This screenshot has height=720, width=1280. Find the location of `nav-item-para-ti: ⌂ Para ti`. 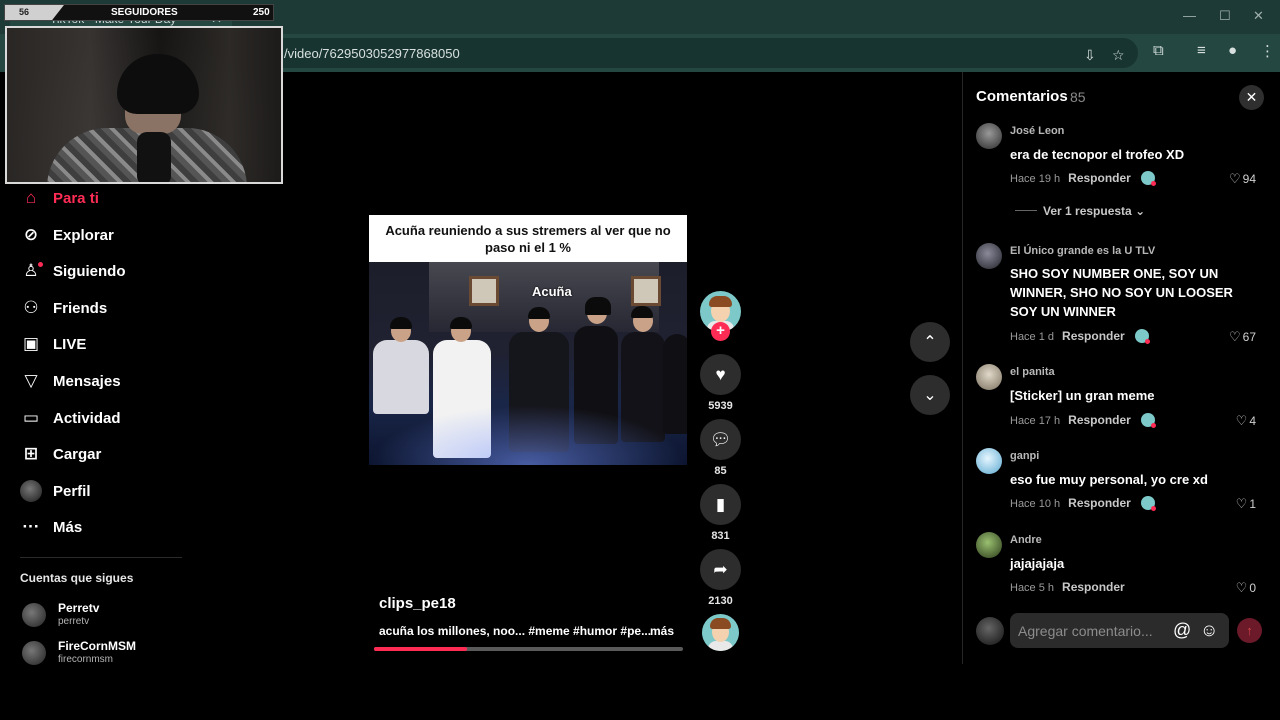

nav-item-para-ti: ⌂ Para ti is located at coordinates (105, 198).